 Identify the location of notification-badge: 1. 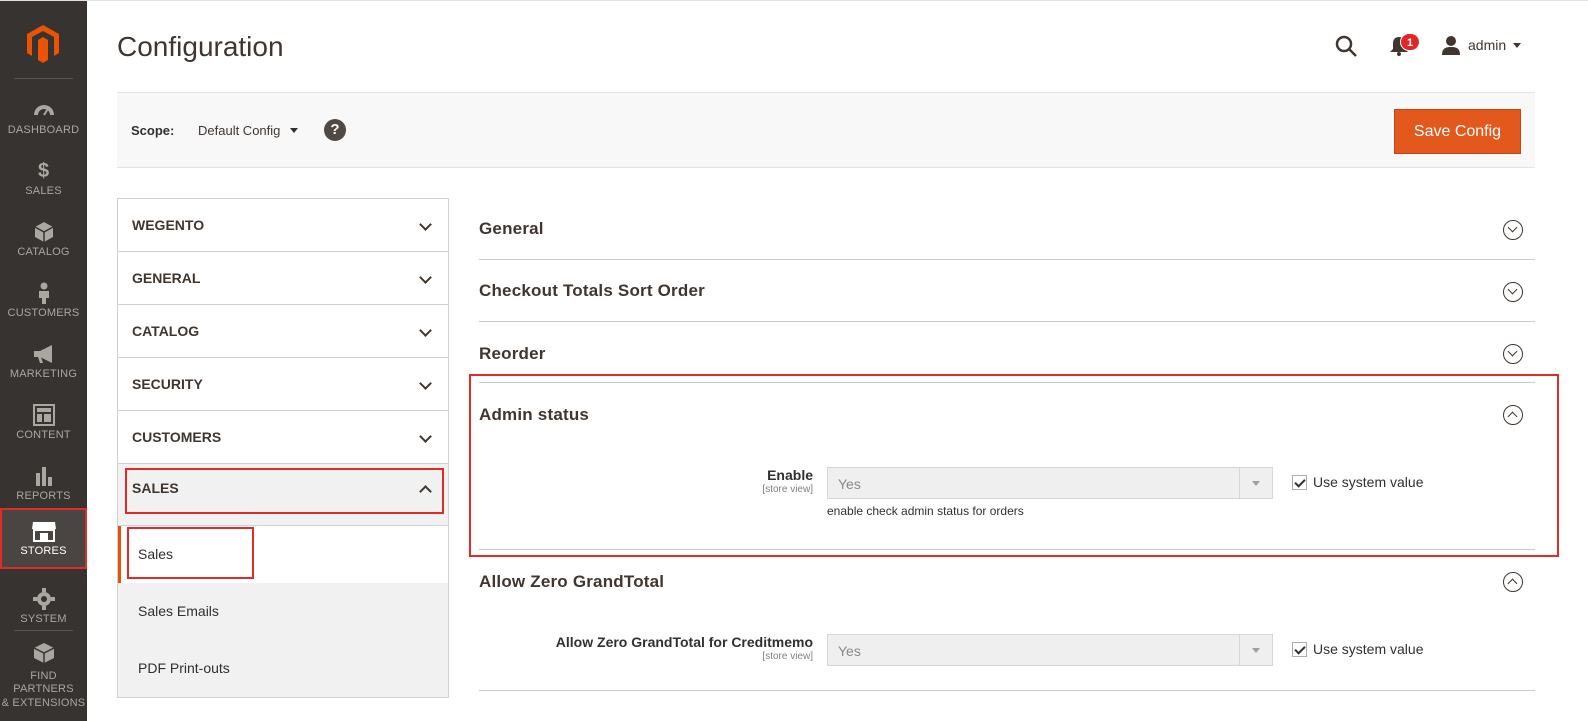
(1410, 42).